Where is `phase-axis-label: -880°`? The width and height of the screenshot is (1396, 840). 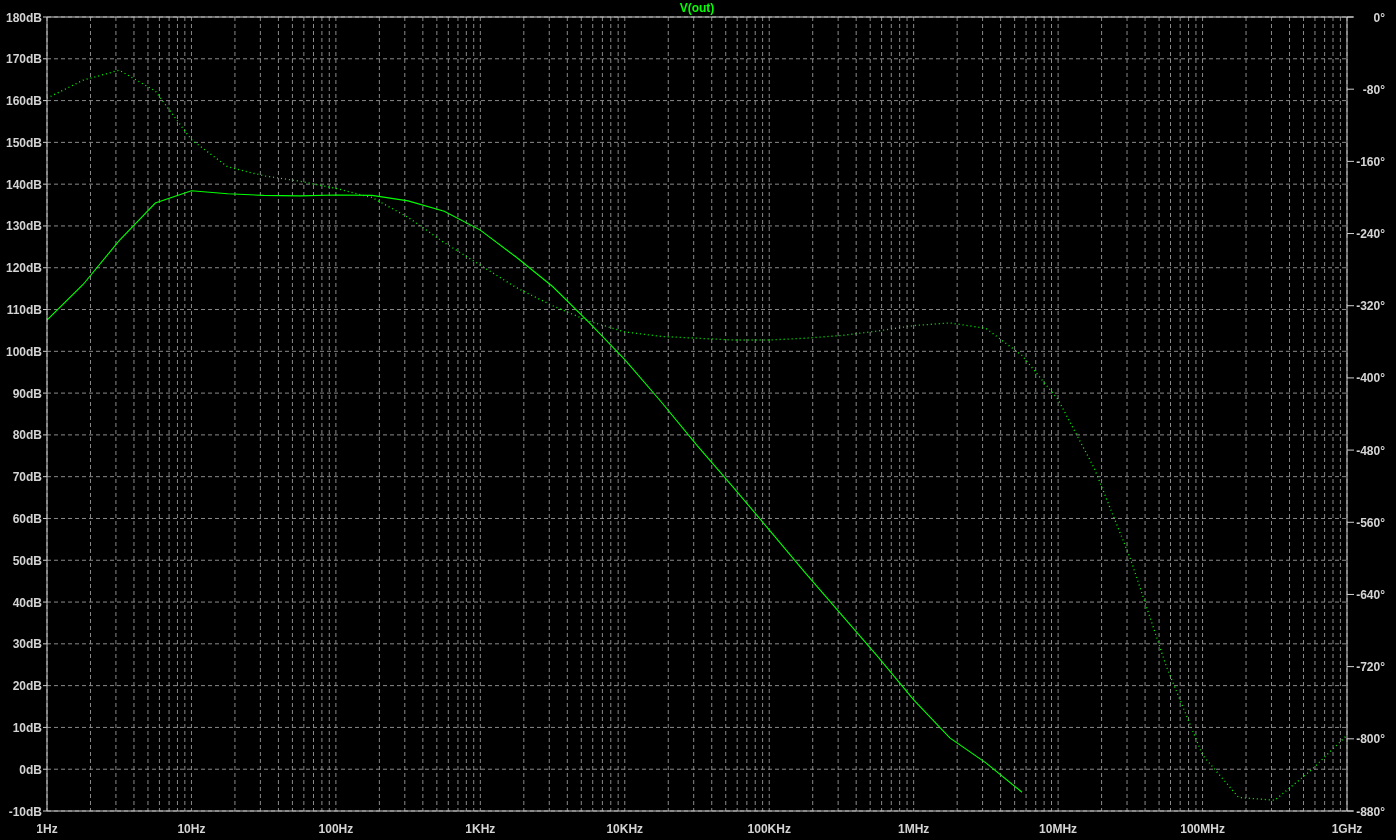 phase-axis-label: -880° is located at coordinates (1370, 811).